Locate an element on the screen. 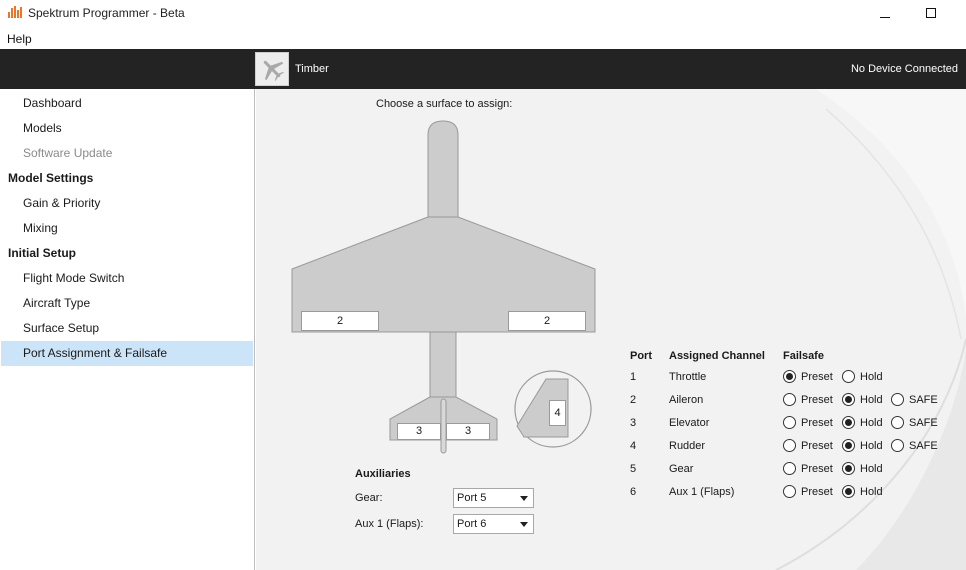  aux-gear-value: Port 5 is located at coordinates (472, 498).